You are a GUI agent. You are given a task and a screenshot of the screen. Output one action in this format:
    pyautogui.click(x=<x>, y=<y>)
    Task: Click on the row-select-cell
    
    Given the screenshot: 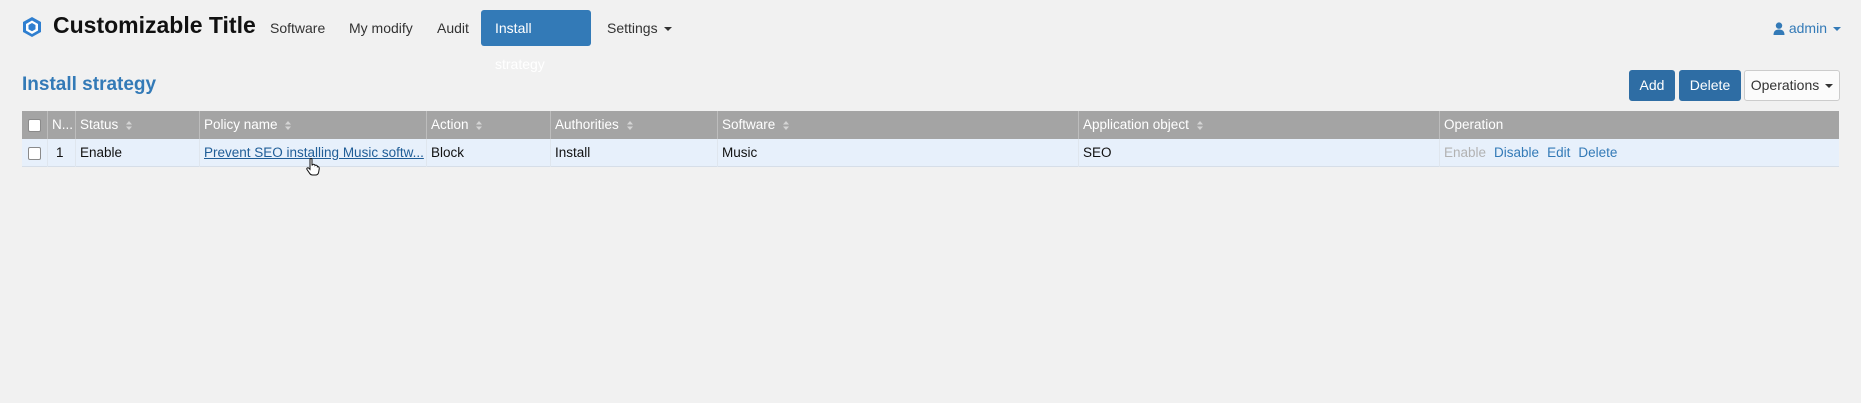 What is the action you would take?
    pyautogui.click(x=35, y=153)
    